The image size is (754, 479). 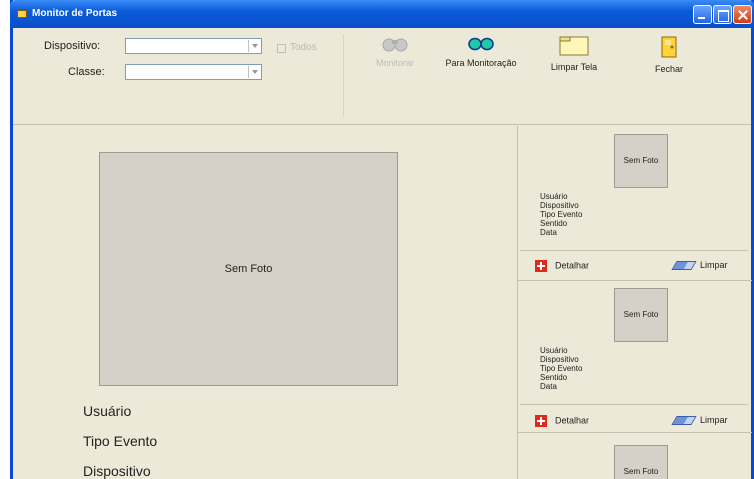 What do you see at coordinates (742, 14) in the screenshot?
I see `close-window-button` at bounding box center [742, 14].